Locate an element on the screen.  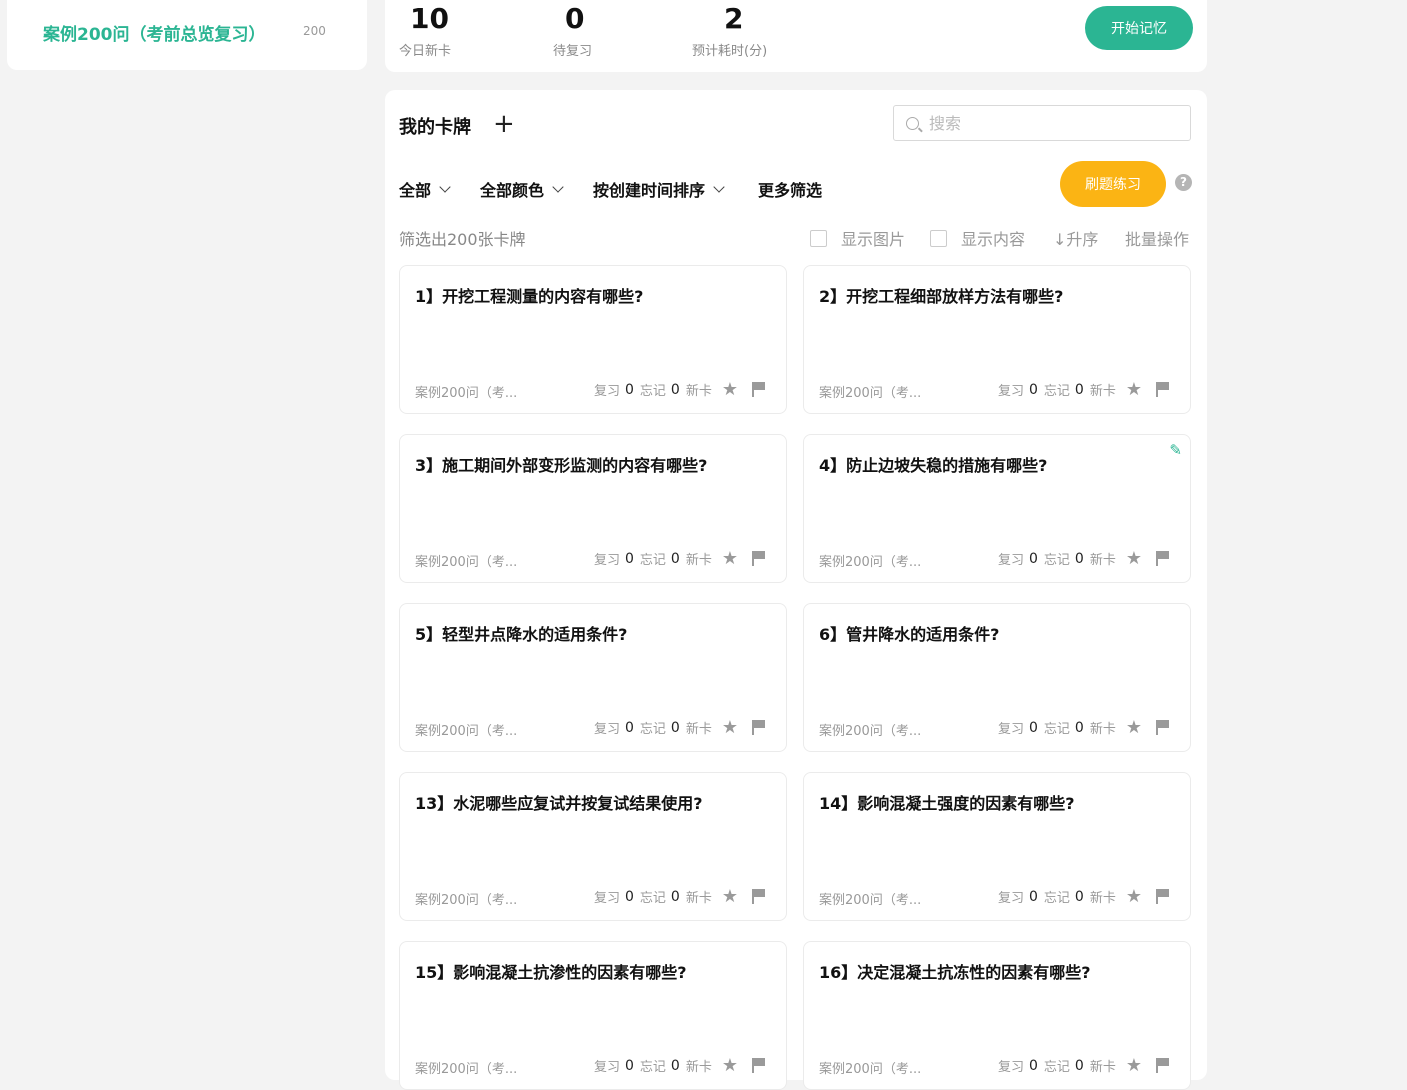
stat-pending-review: 0 待复习 is located at coordinates (572, 30).